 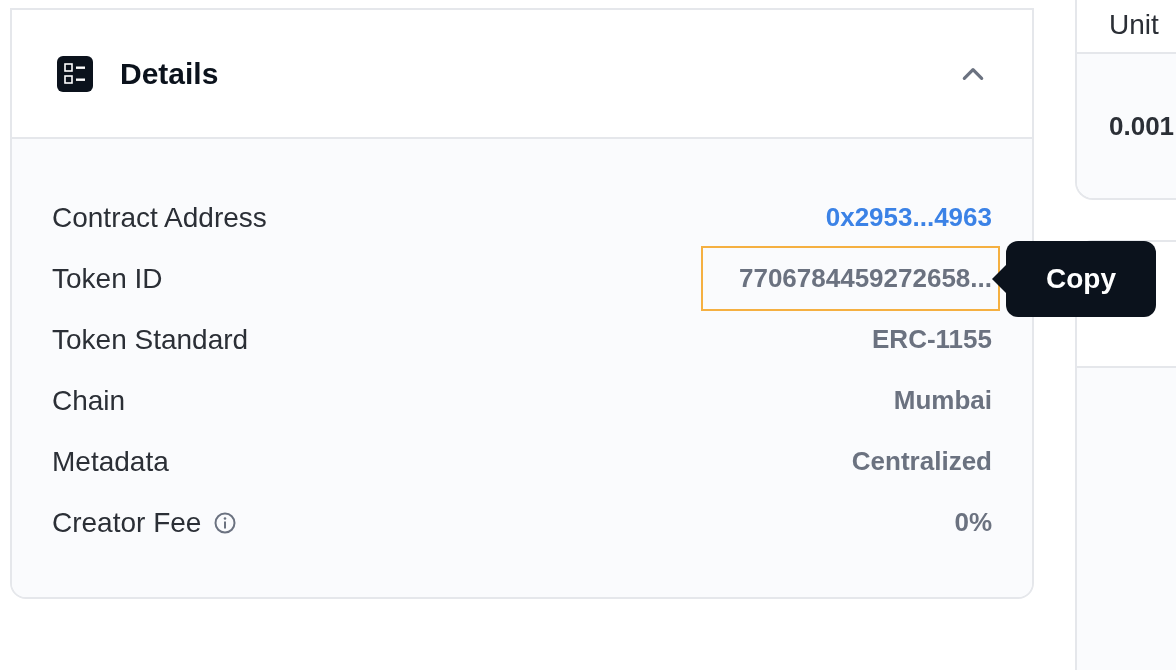 What do you see at coordinates (1134, 25) in the screenshot?
I see `column-header: Unit` at bounding box center [1134, 25].